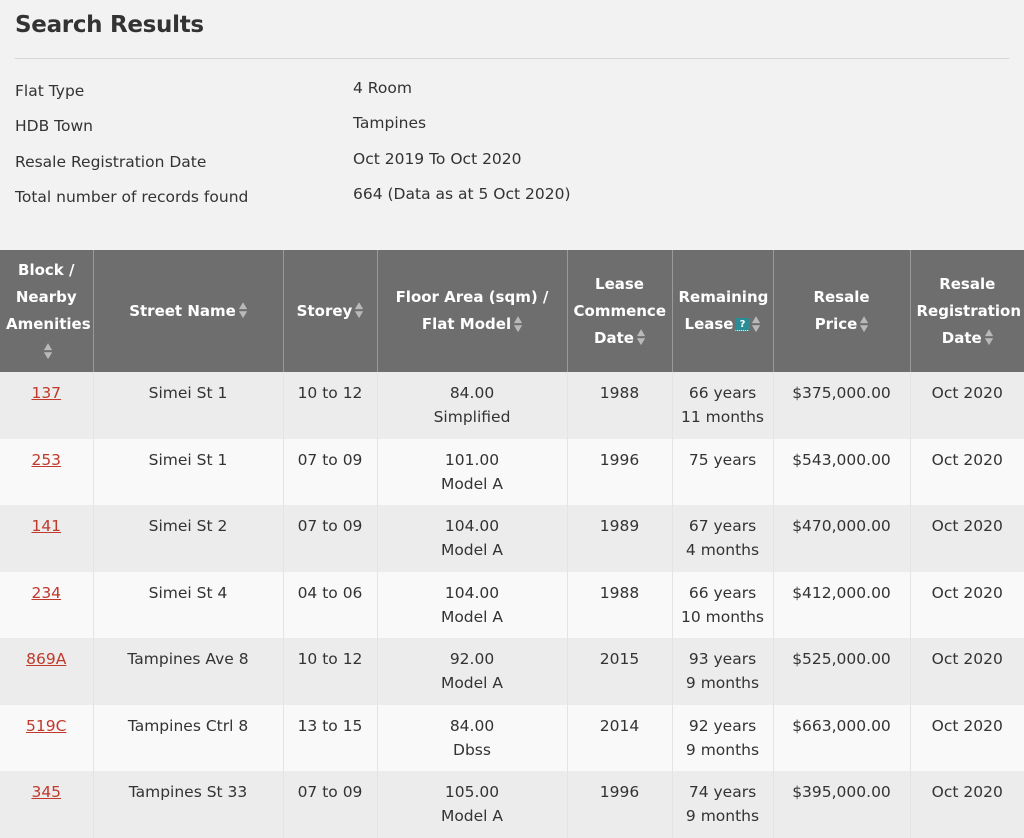 Image resolution: width=1024 pixels, height=838 pixels. Describe the element at coordinates (46, 726) in the screenshot. I see `block-link: 519C` at that location.